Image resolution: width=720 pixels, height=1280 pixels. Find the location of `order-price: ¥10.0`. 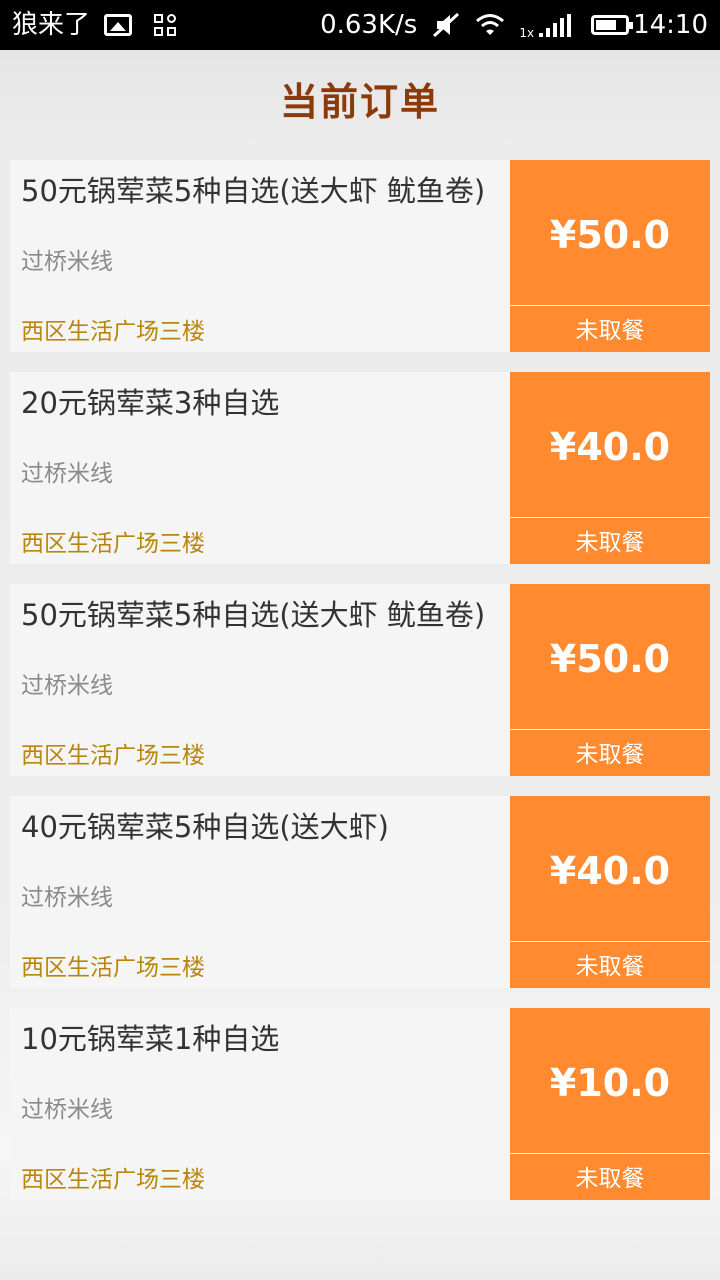

order-price: ¥10.0 is located at coordinates (610, 1083).